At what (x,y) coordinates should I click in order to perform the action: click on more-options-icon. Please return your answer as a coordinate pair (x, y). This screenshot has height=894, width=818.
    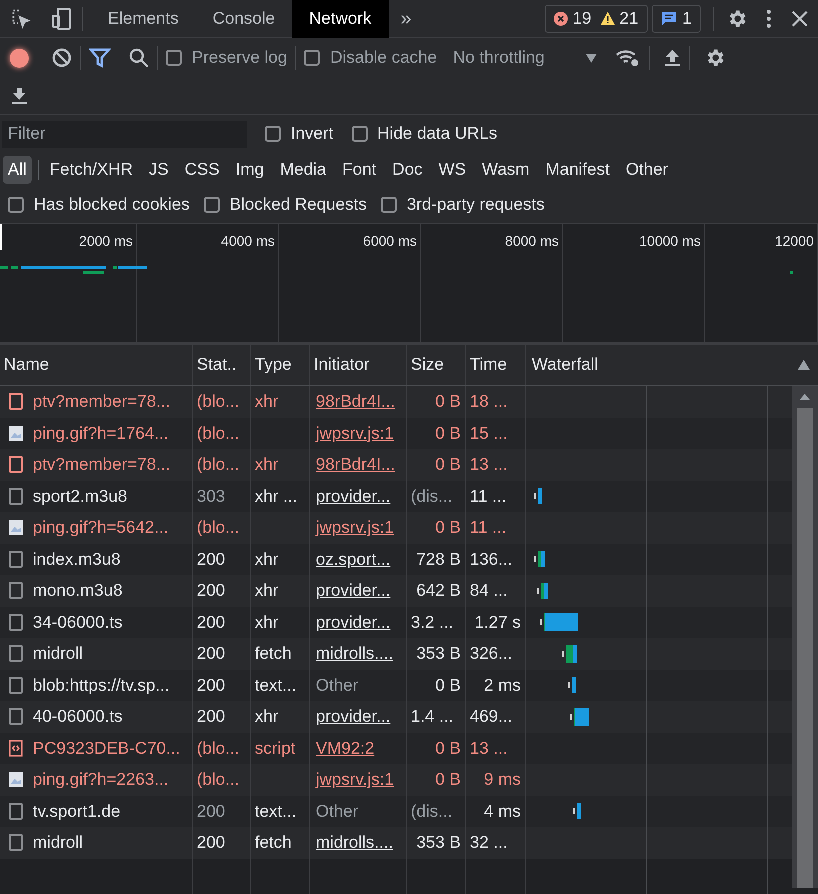
    Looking at the image, I should click on (769, 18).